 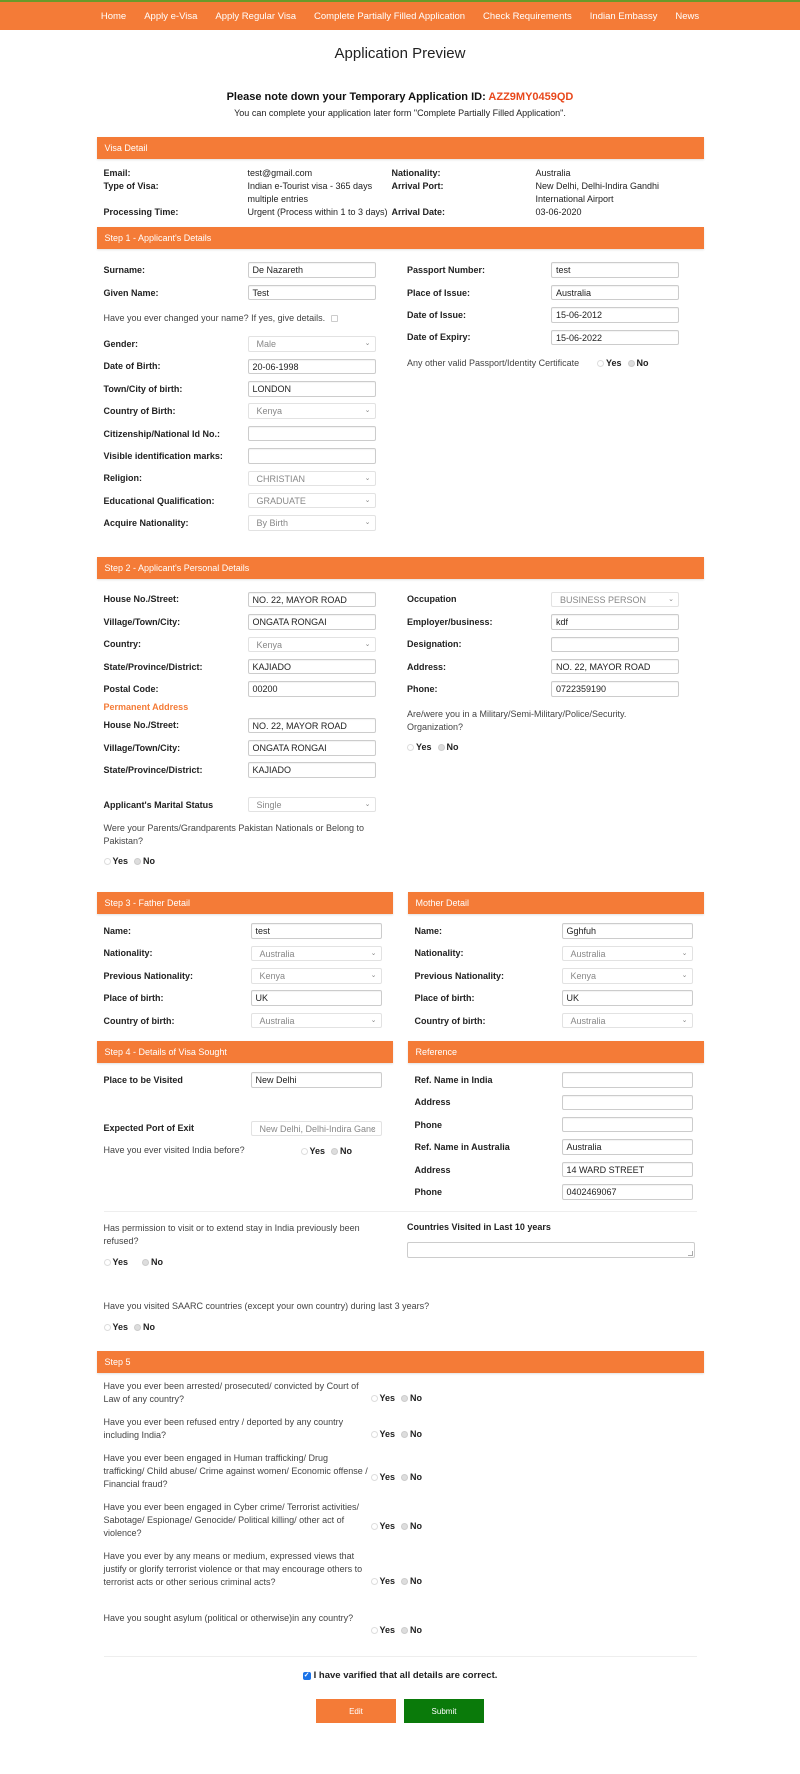 What do you see at coordinates (627, 1020) in the screenshot?
I see `mother-country-birth-select: Australia ⌄` at bounding box center [627, 1020].